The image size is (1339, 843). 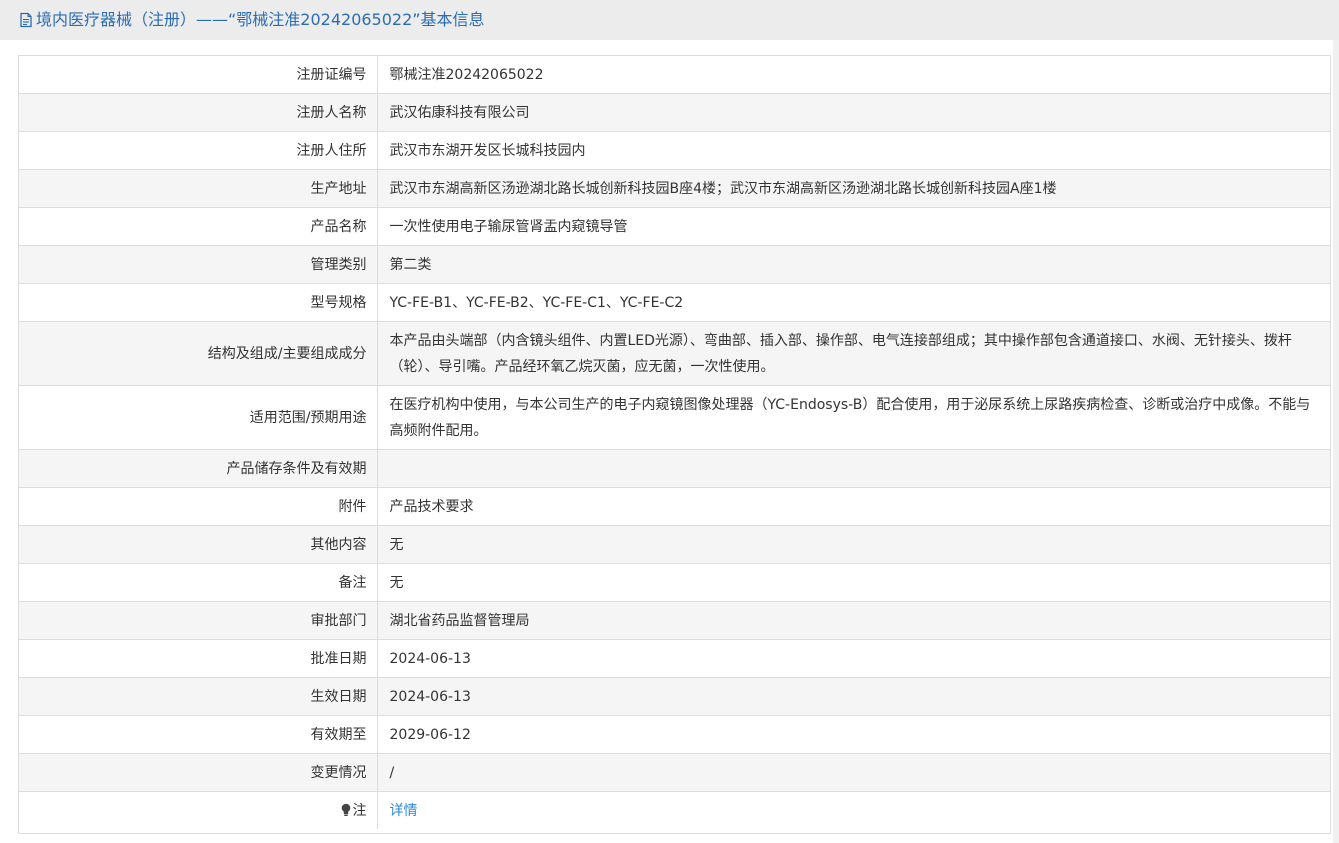 I want to click on table-row: 注册证编号 鄂械注准20242065022, so click(x=674, y=75).